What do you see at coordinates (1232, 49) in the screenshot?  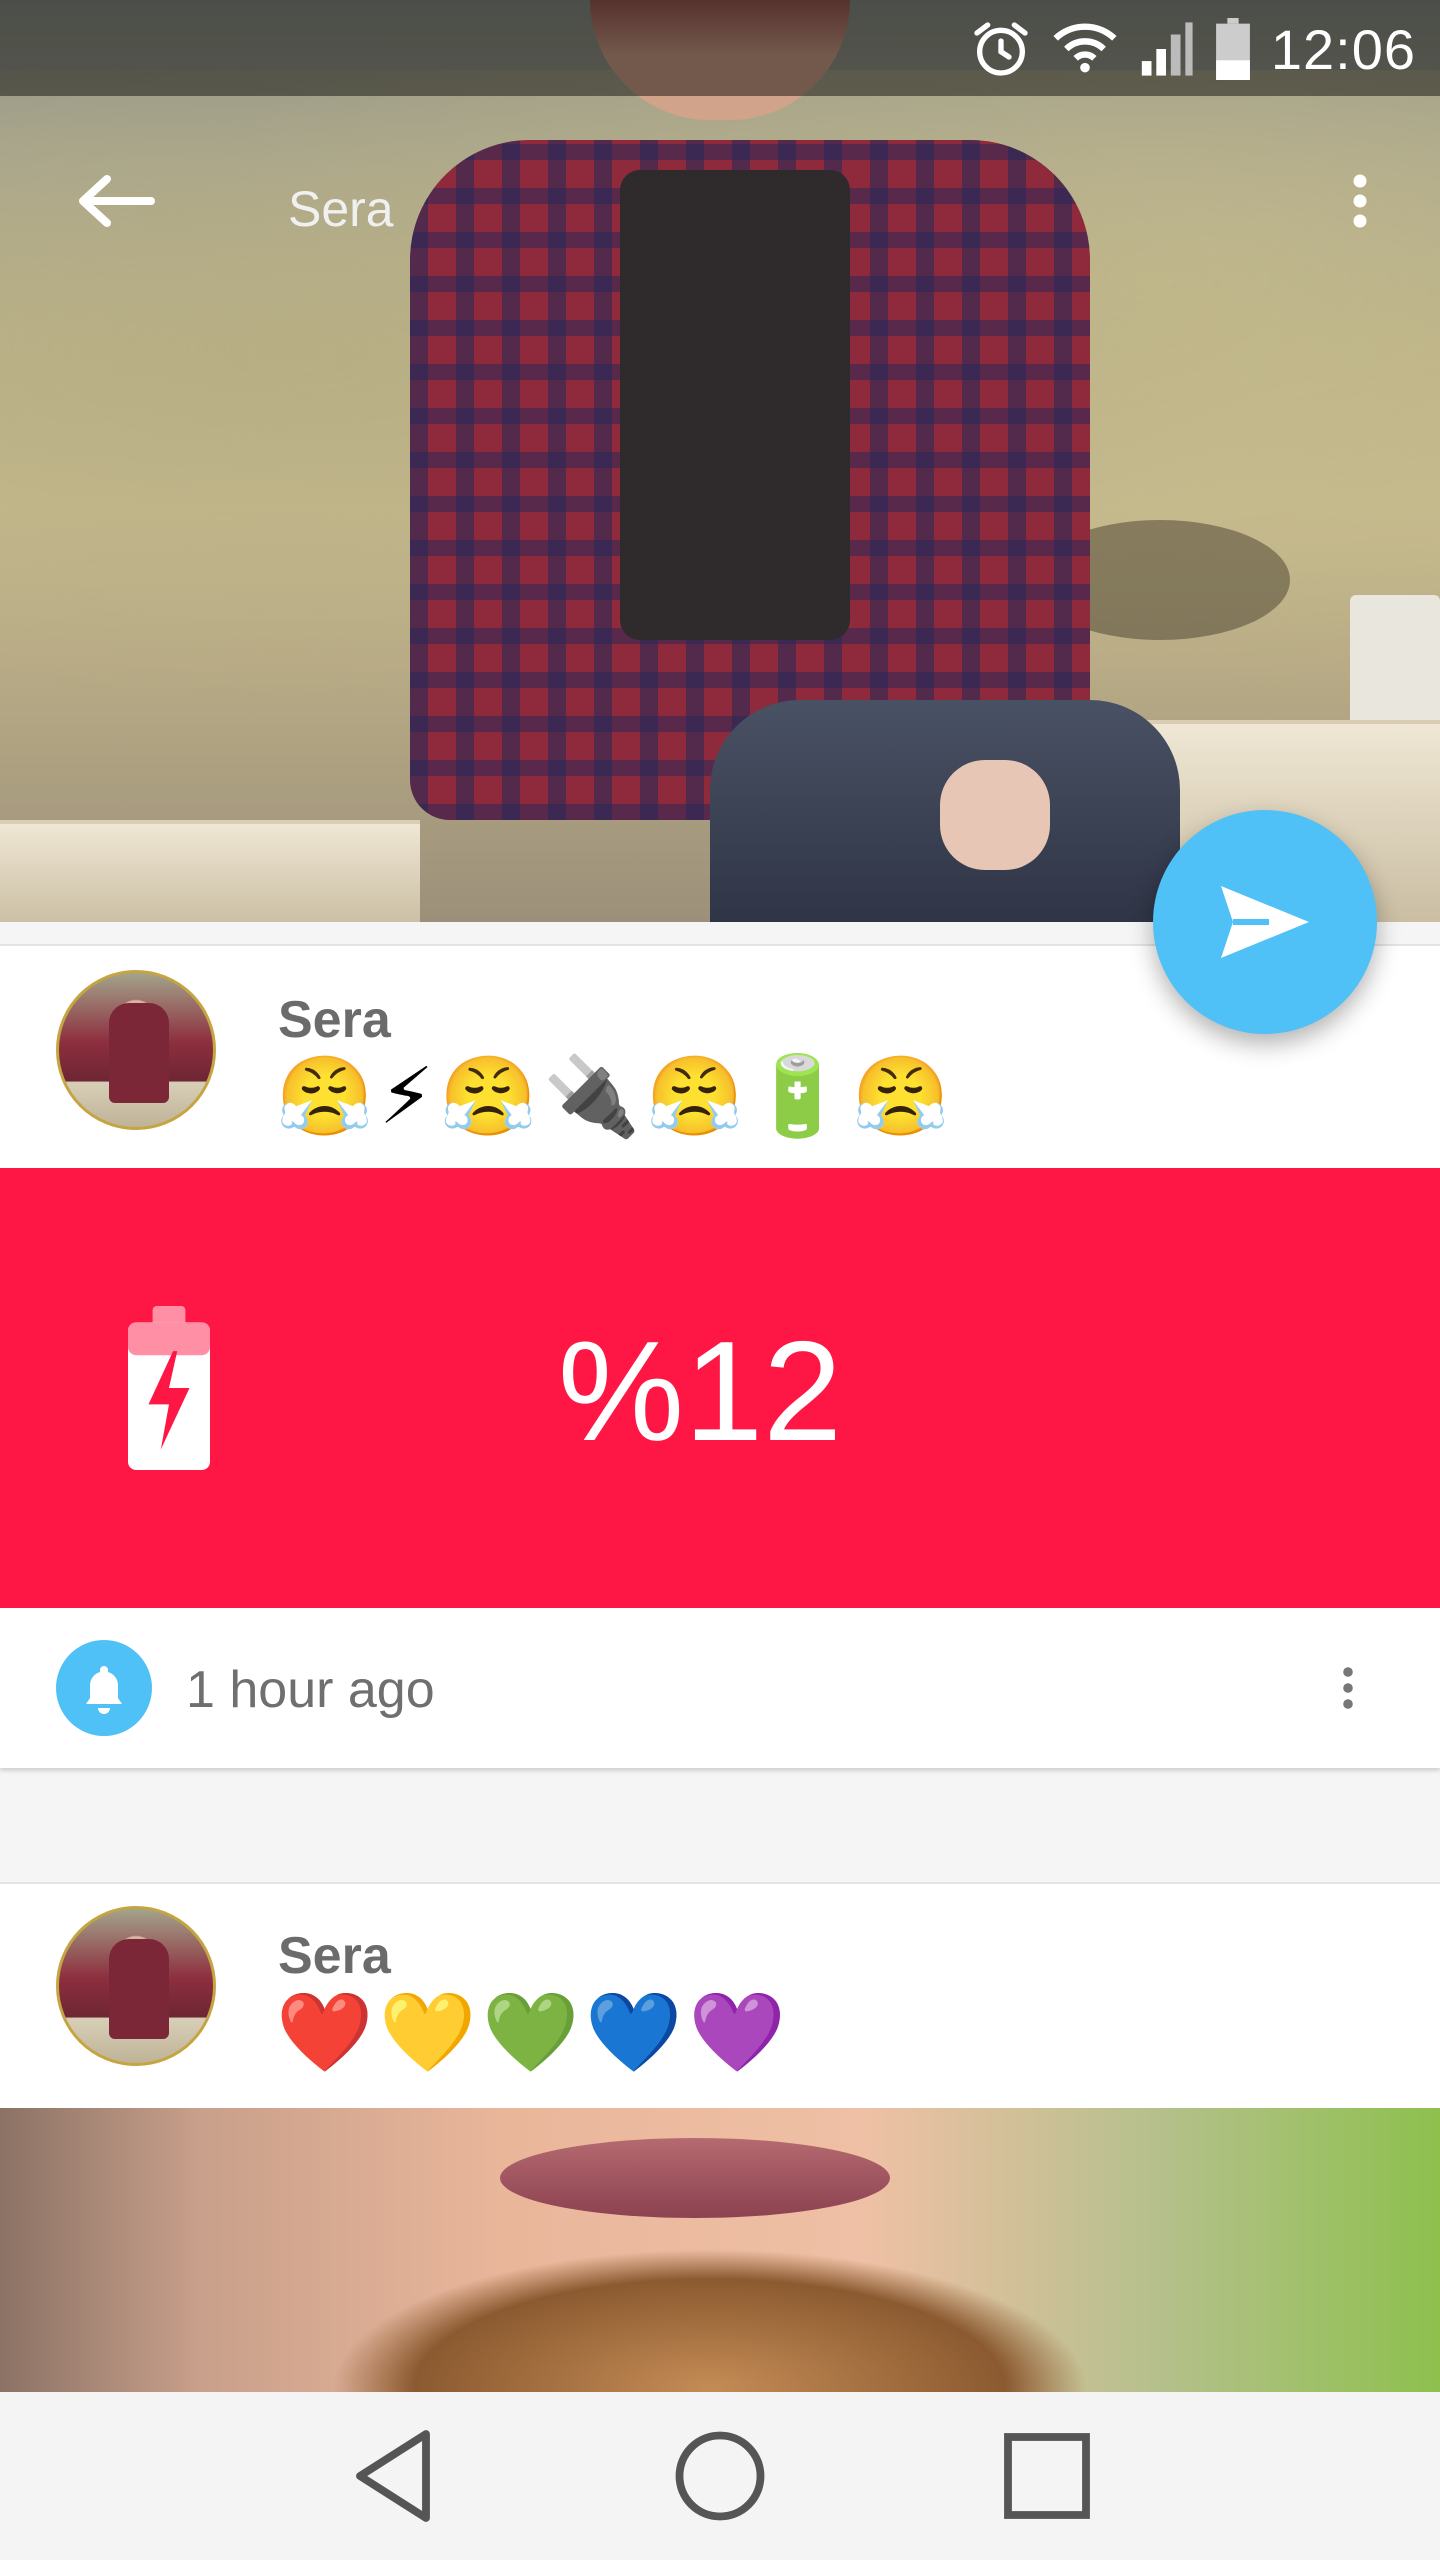 I see `battery-icon` at bounding box center [1232, 49].